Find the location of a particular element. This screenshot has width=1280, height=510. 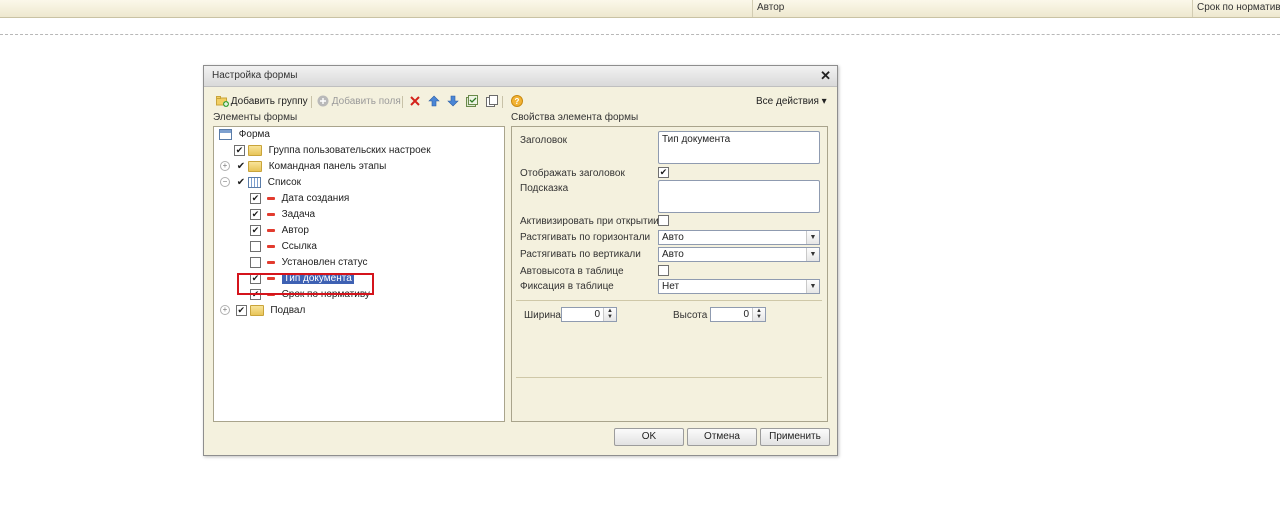

add-fields-button: Добавить поля is located at coordinates (359, 102).